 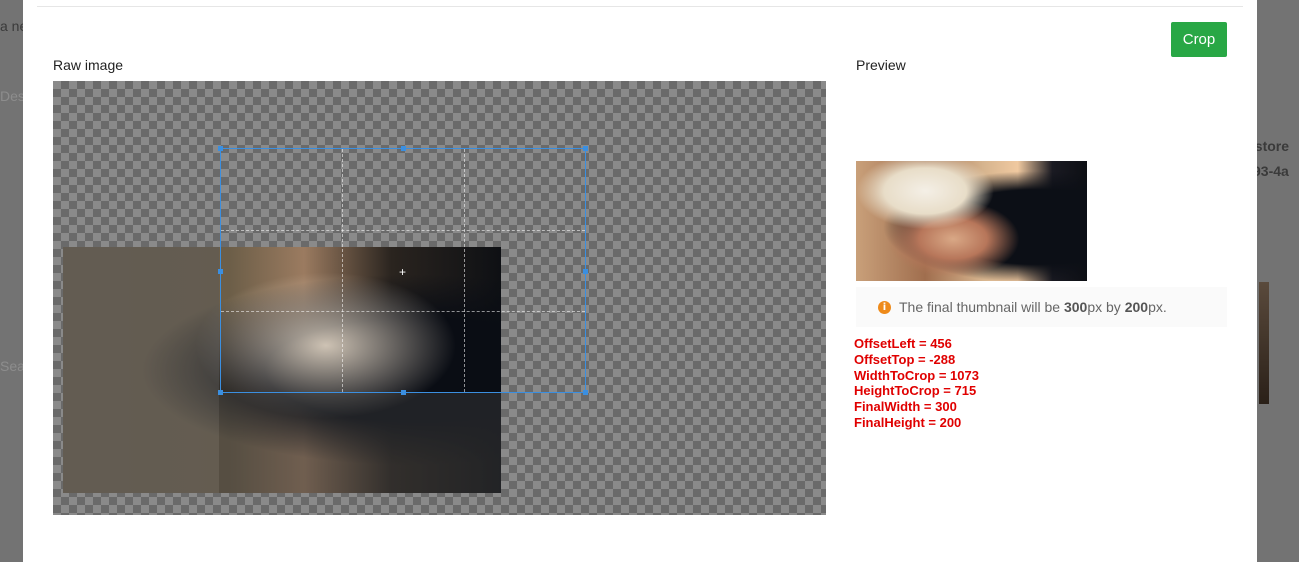 I want to click on preview-image, so click(x=971, y=221).